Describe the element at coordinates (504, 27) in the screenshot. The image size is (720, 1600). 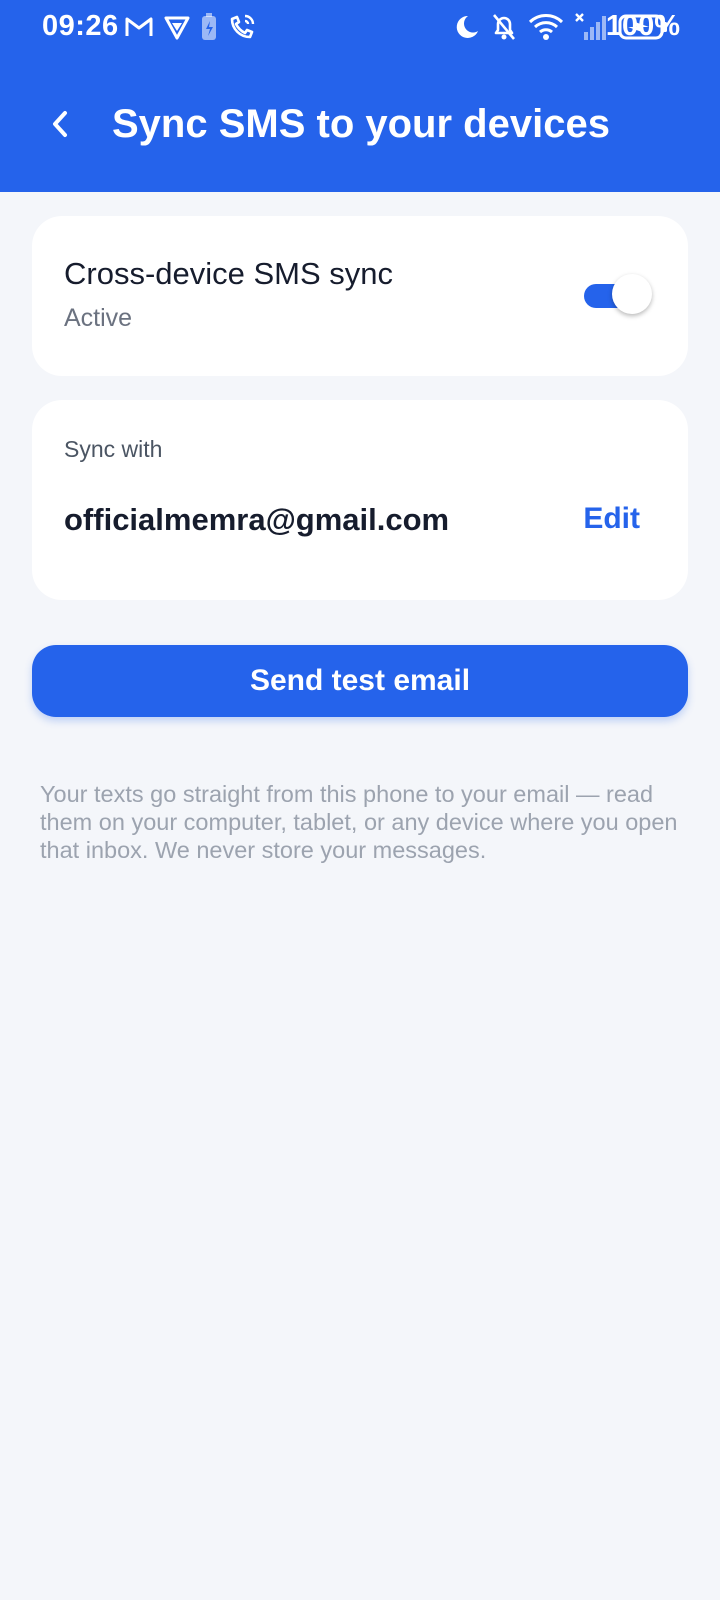
I see `muted-bell-icon` at that location.